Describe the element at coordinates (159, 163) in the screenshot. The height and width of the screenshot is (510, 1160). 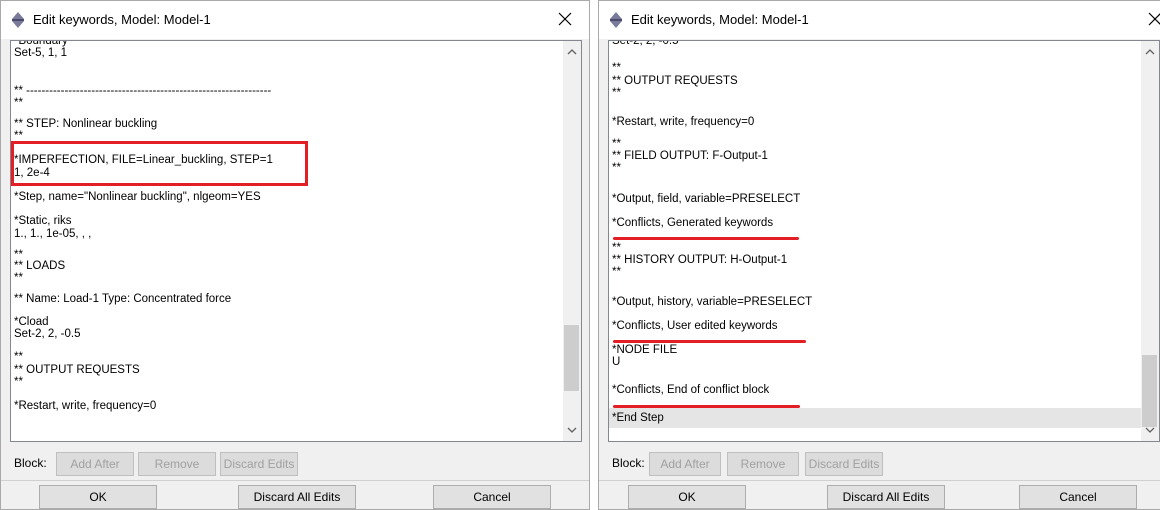
I see `imperfection-highlight-box` at that location.